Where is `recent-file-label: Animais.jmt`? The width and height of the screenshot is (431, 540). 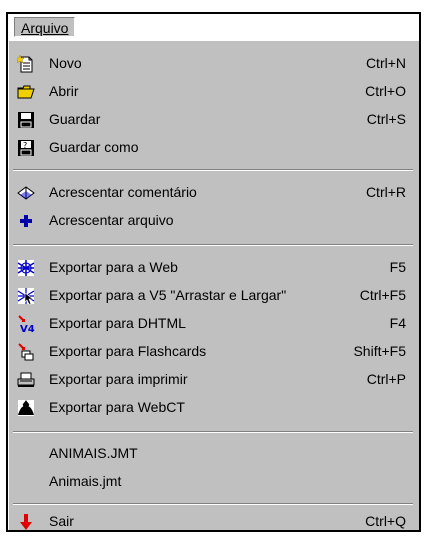 recent-file-label: Animais.jmt is located at coordinates (85, 481).